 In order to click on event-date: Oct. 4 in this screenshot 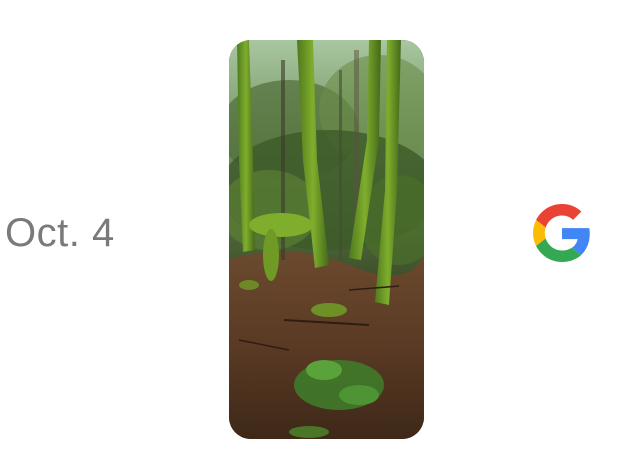, I will do `click(60, 233)`.